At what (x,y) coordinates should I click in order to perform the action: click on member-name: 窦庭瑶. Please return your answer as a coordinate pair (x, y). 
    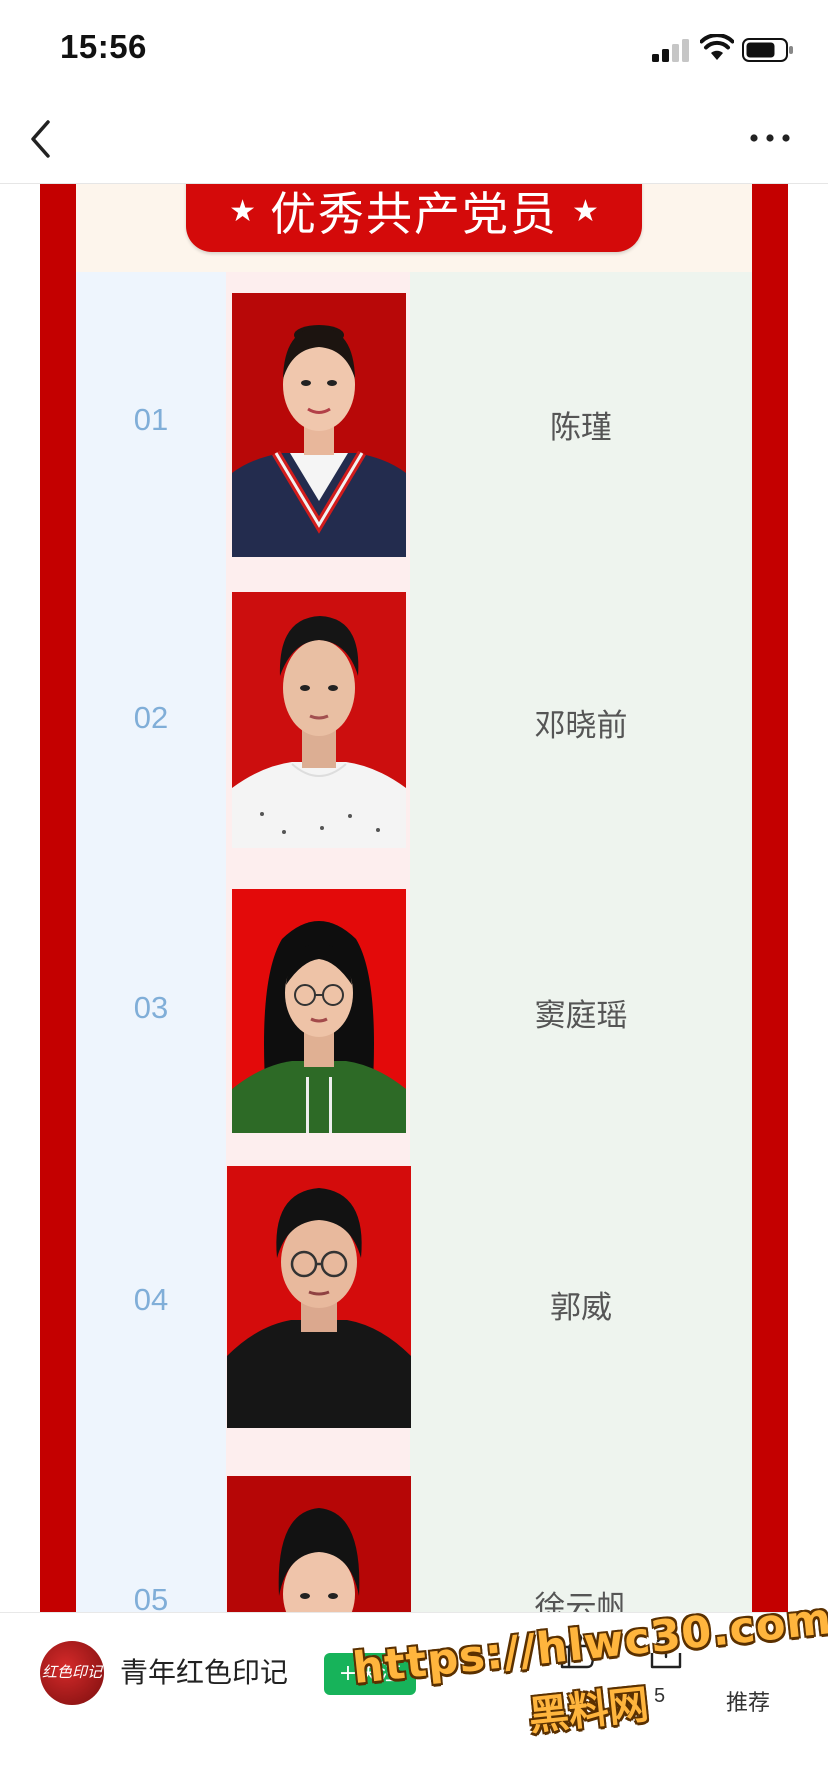
    Looking at the image, I should click on (581, 1016).